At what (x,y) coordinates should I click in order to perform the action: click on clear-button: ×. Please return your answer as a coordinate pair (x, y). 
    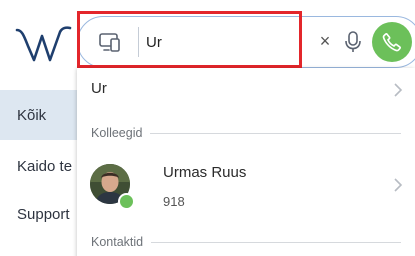
    Looking at the image, I should click on (325, 41).